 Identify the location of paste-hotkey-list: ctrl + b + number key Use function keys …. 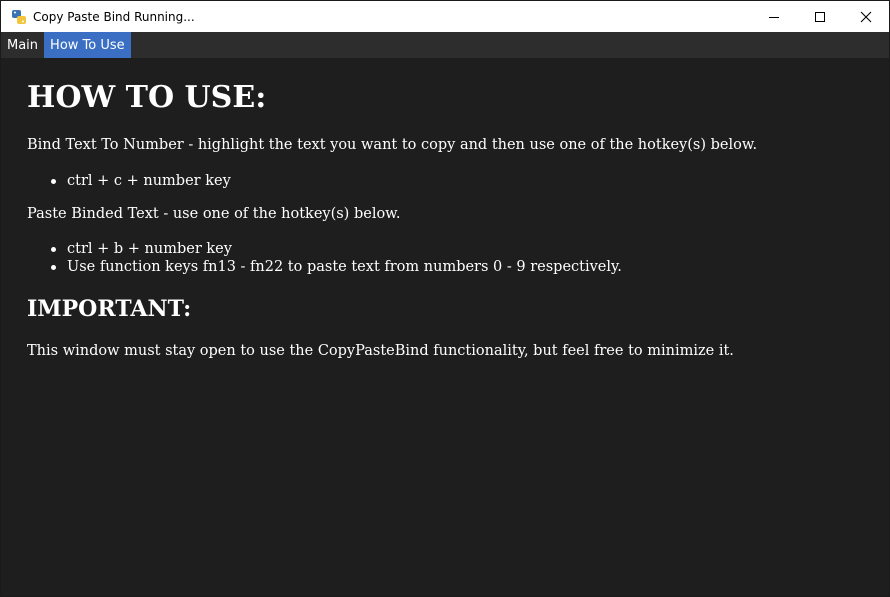
(335, 258).